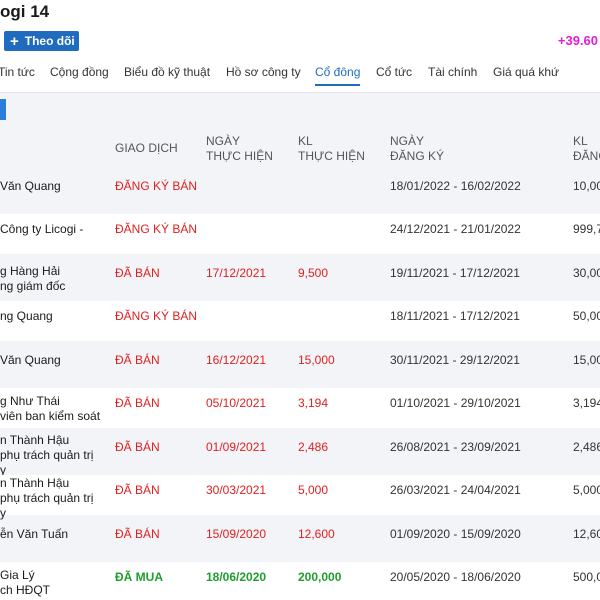 The height and width of the screenshot is (600, 600). What do you see at coordinates (586, 534) in the screenshot?
I see `cell-regvol: 12,60` at bounding box center [586, 534].